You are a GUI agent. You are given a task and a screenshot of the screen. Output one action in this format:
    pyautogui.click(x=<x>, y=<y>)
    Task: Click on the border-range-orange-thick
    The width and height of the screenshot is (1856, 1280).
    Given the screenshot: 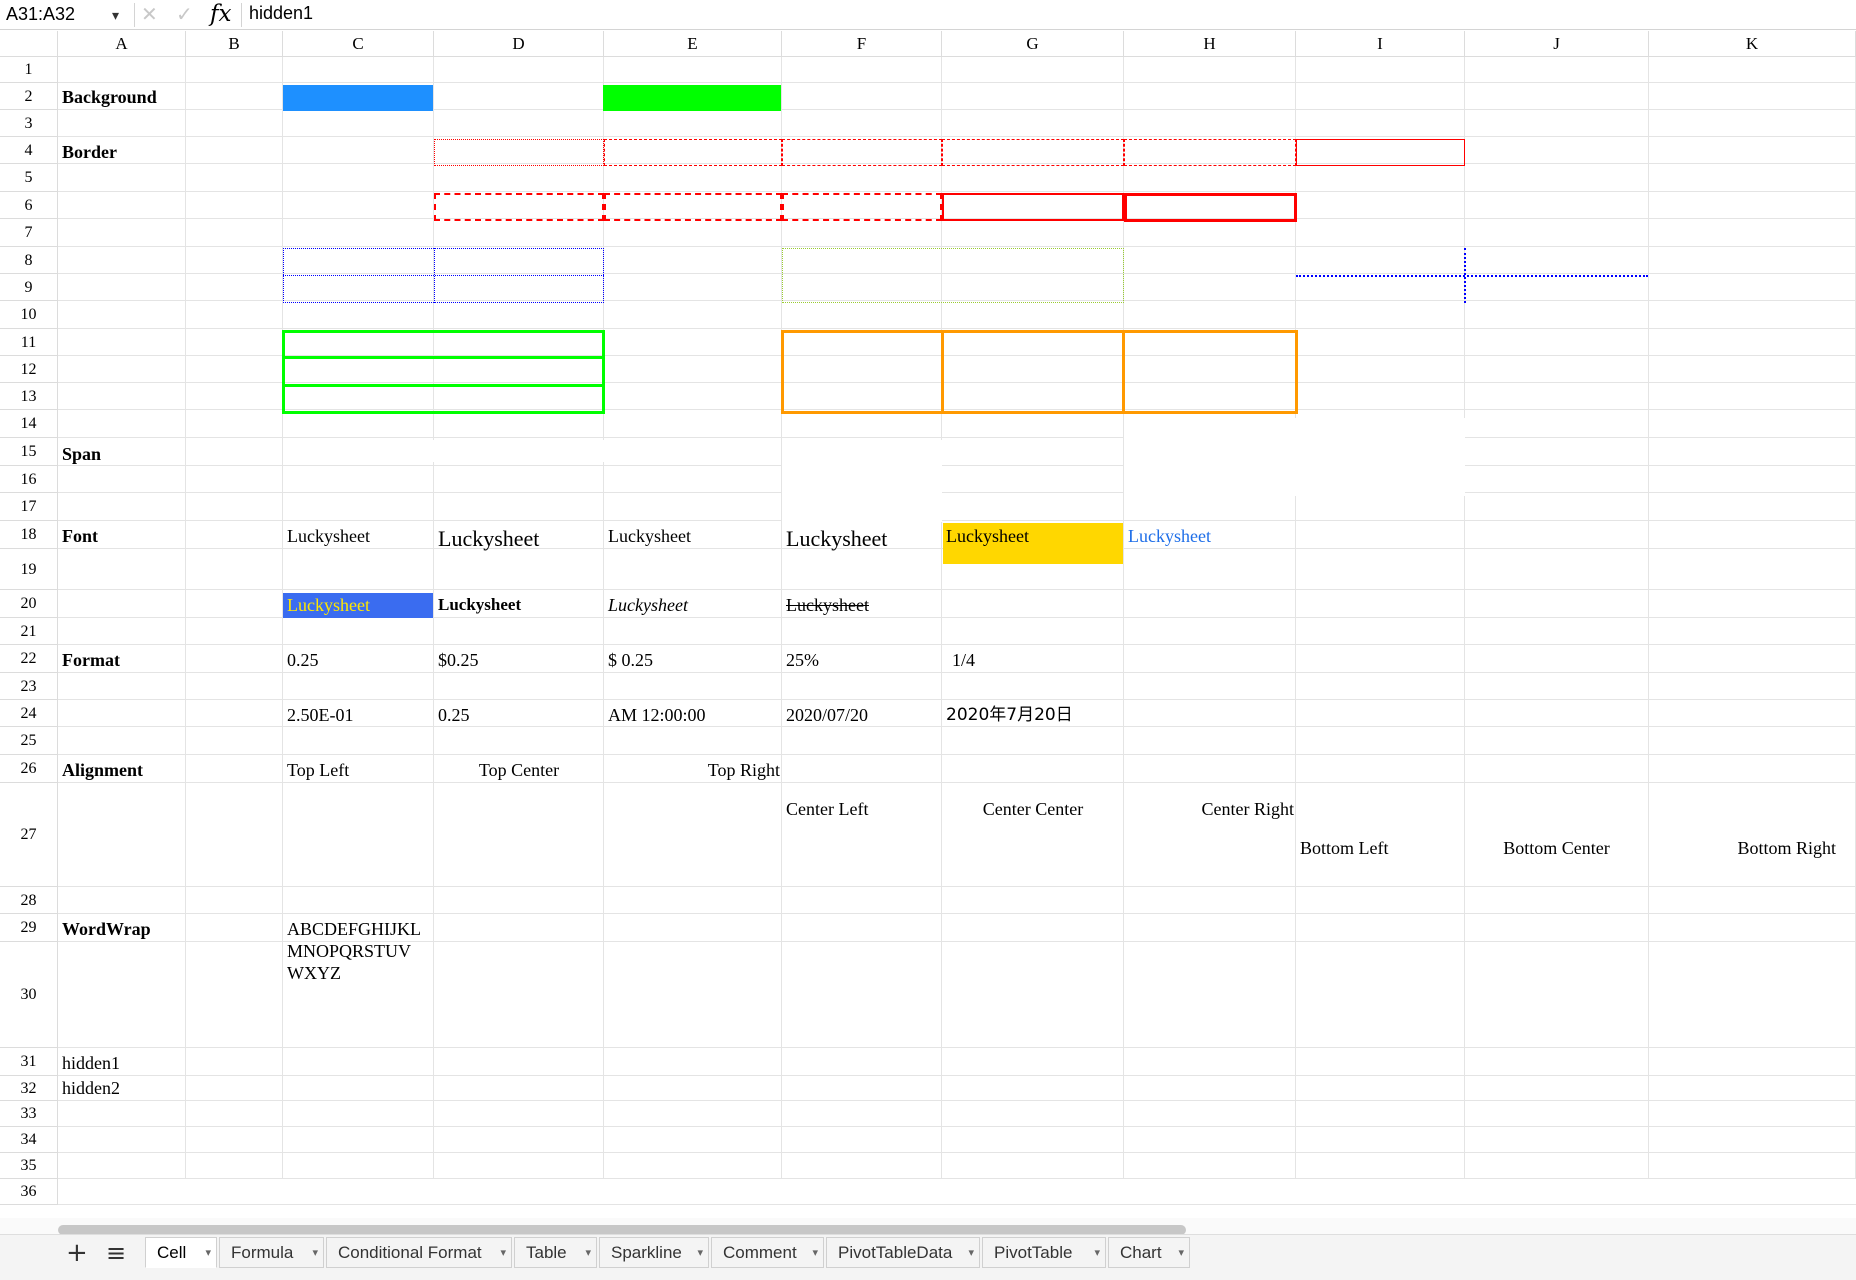 What is the action you would take?
    pyautogui.click(x=1039, y=372)
    